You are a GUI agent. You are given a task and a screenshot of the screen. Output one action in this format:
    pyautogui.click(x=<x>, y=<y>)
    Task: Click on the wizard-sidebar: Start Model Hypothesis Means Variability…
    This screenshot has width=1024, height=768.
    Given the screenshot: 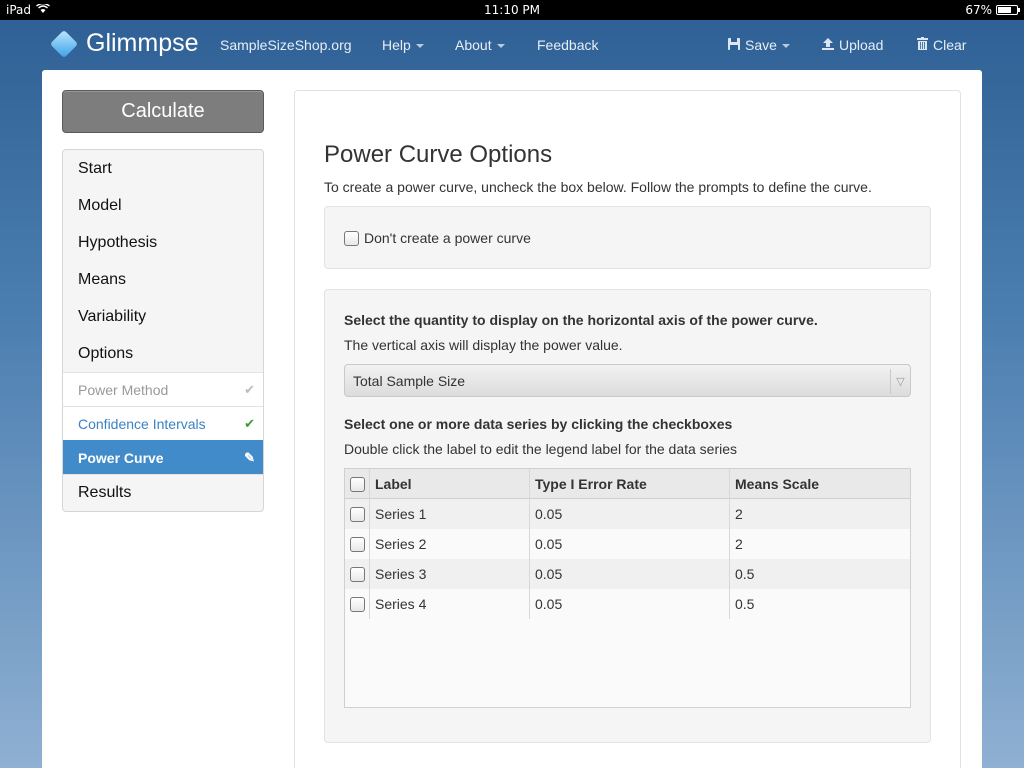 What is the action you would take?
    pyautogui.click(x=163, y=330)
    